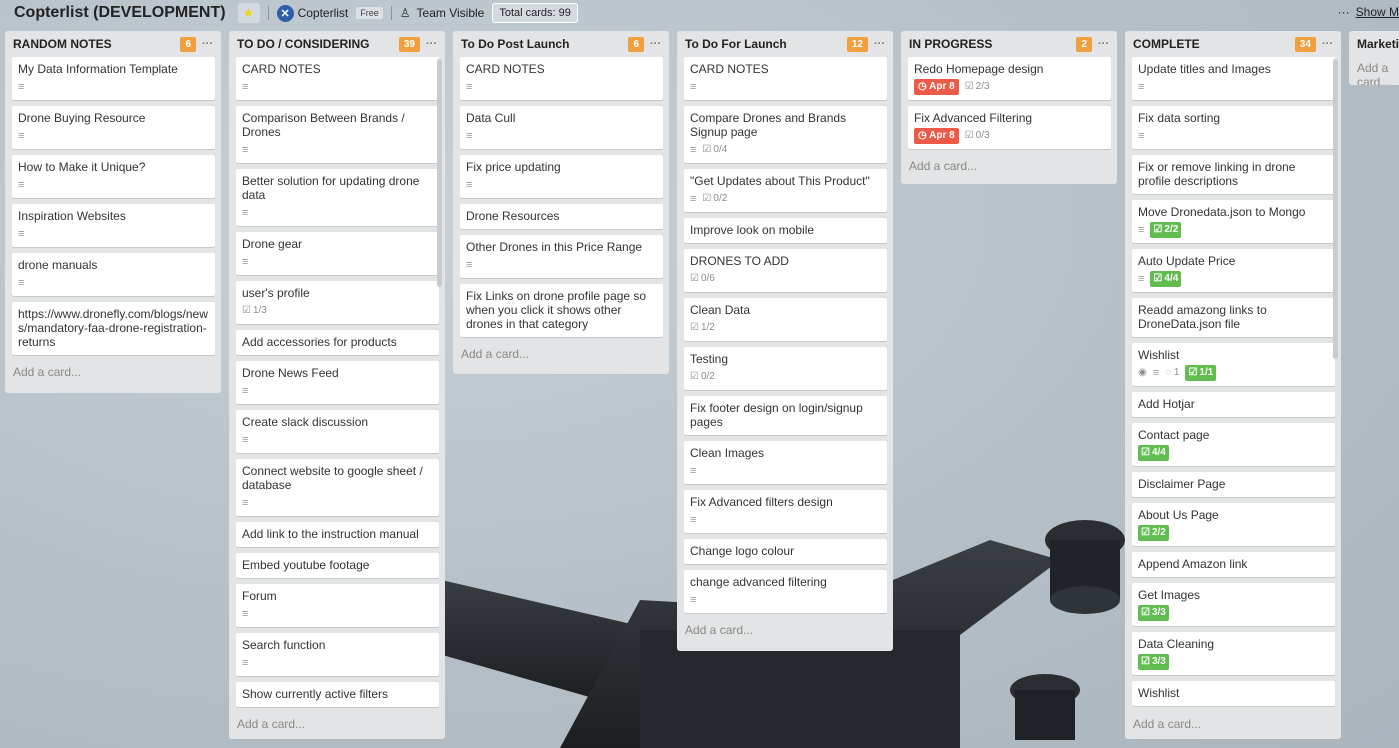  What do you see at coordinates (1233, 604) in the screenshot?
I see `card: Get Images ☑ 3/3` at bounding box center [1233, 604].